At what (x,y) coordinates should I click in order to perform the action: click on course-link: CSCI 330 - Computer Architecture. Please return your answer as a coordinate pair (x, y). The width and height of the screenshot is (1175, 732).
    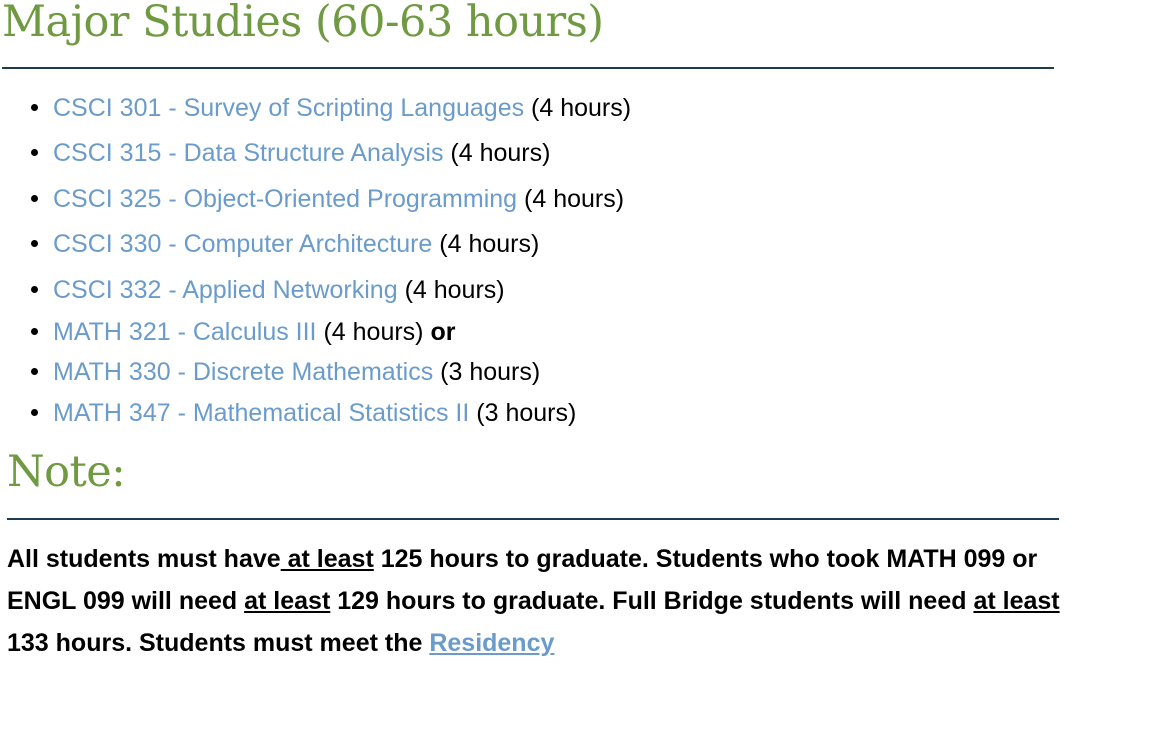
    Looking at the image, I should click on (242, 244).